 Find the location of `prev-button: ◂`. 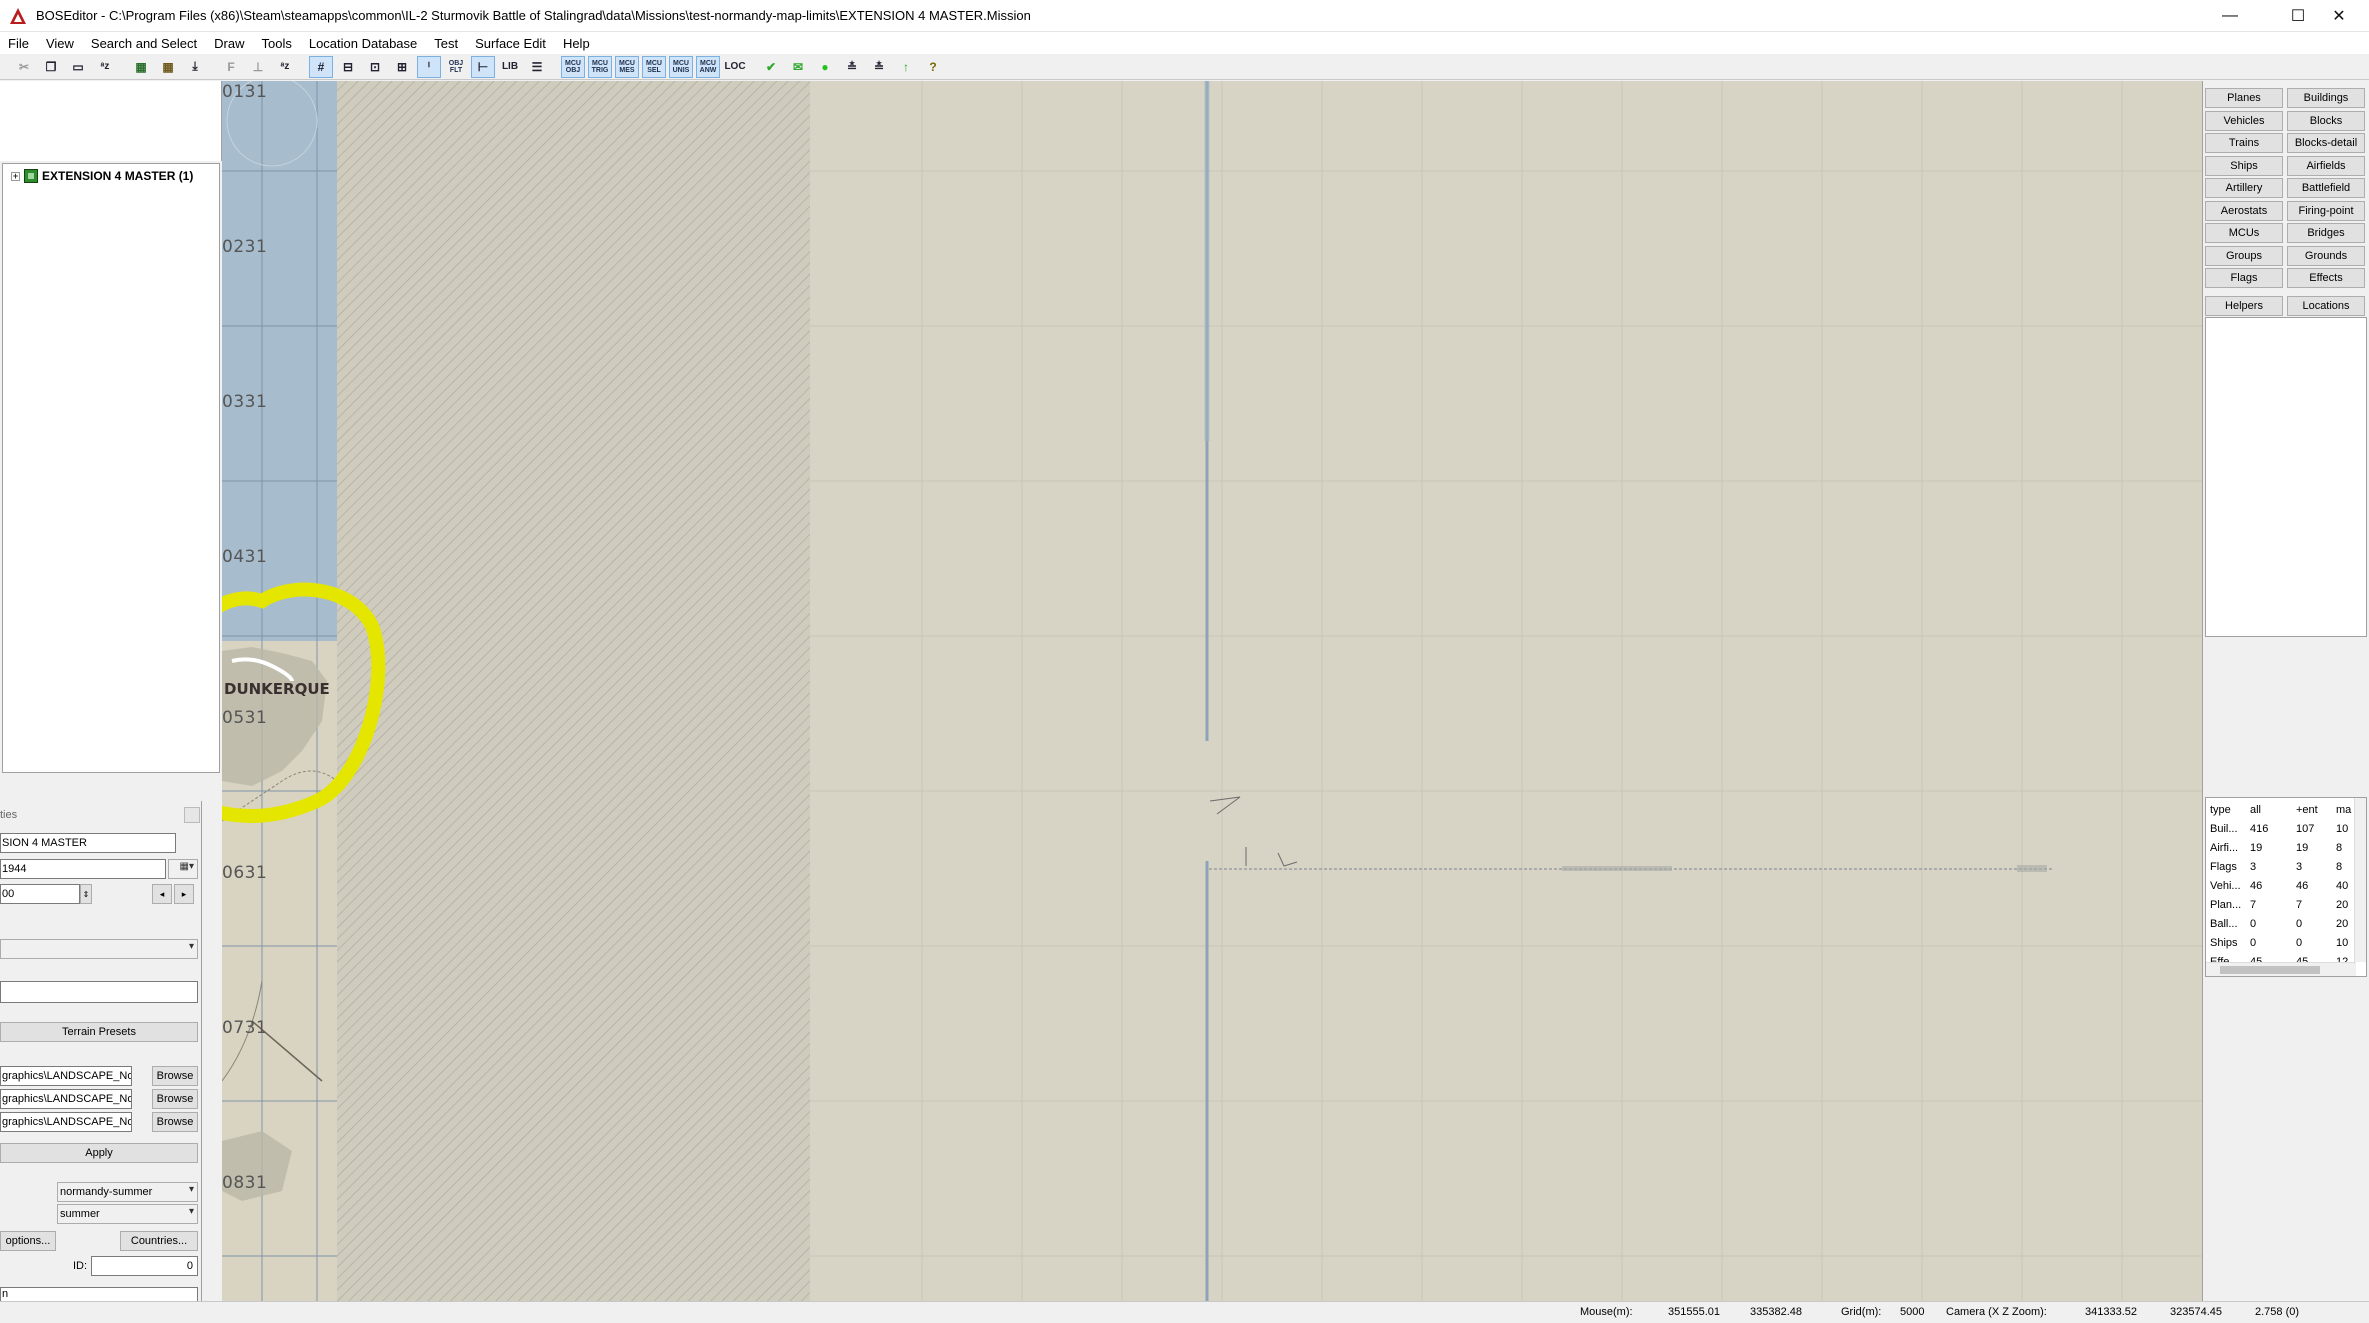

prev-button: ◂ is located at coordinates (162, 894).